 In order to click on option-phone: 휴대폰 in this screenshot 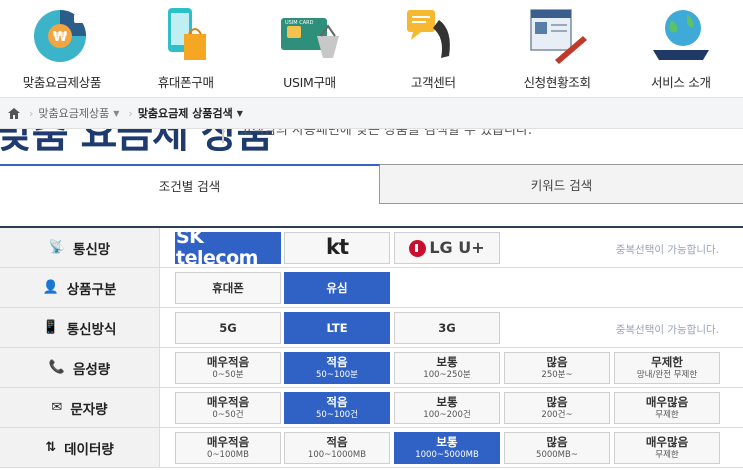, I will do `click(228, 288)`.